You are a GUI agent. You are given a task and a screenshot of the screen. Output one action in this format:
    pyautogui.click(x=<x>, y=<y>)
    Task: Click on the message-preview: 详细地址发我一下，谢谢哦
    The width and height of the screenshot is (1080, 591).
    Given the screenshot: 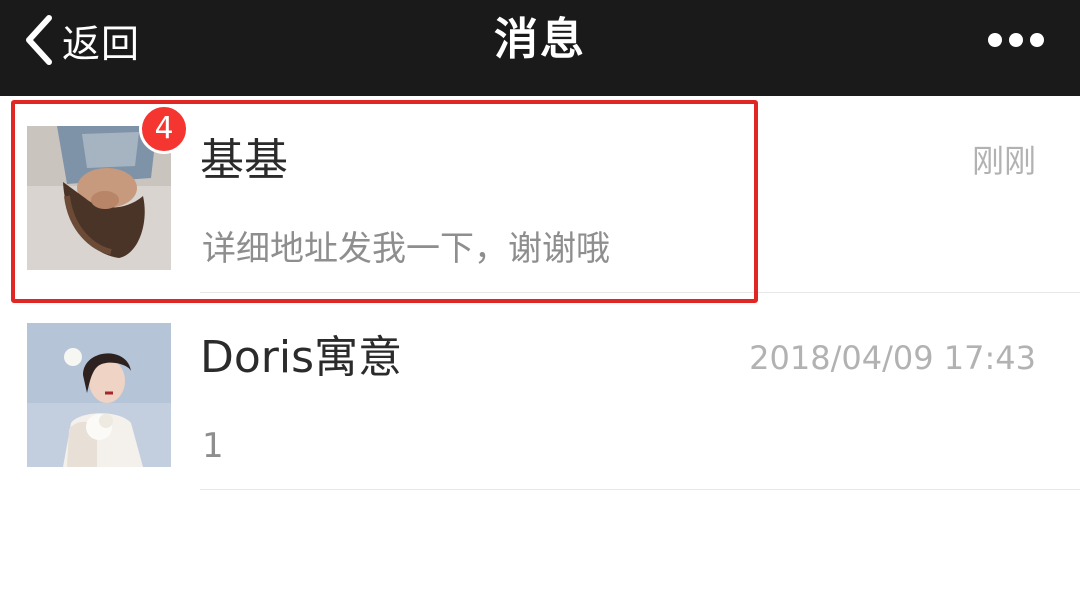 What is the action you would take?
    pyautogui.click(x=406, y=249)
    